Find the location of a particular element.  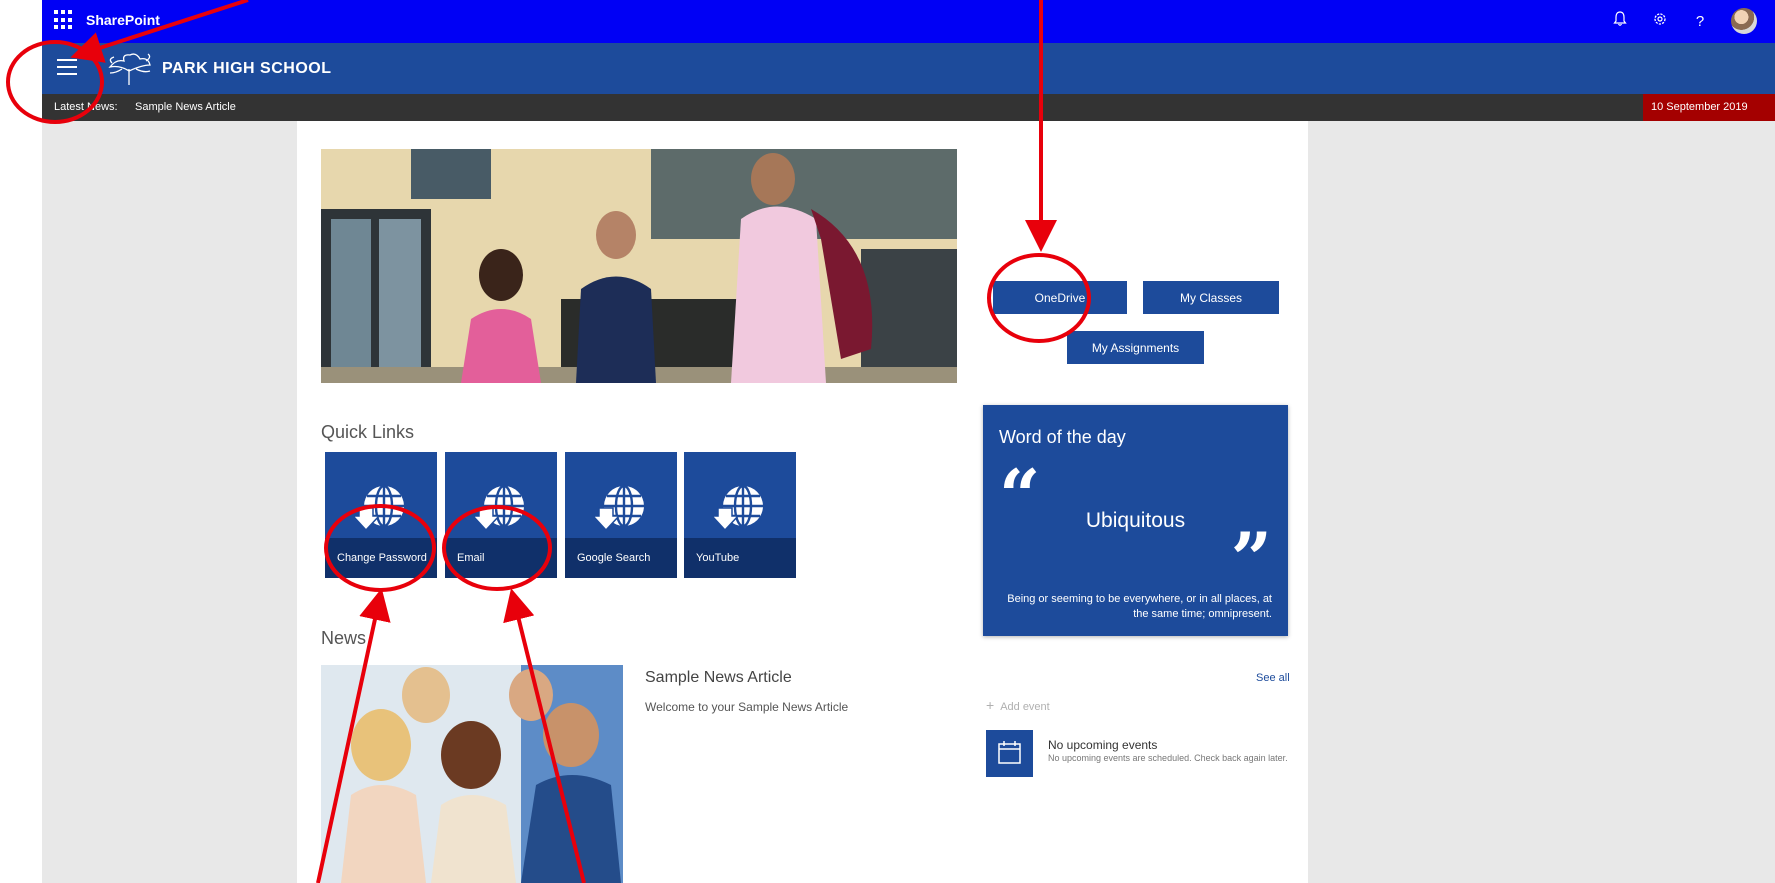

plus-icon: + is located at coordinates (990, 705).